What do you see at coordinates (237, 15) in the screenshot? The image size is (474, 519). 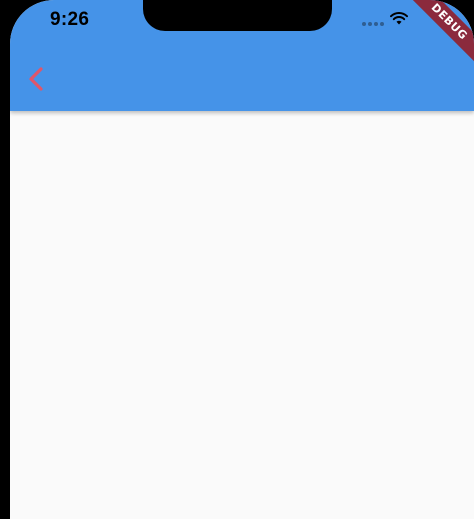 I see `device-notch` at bounding box center [237, 15].